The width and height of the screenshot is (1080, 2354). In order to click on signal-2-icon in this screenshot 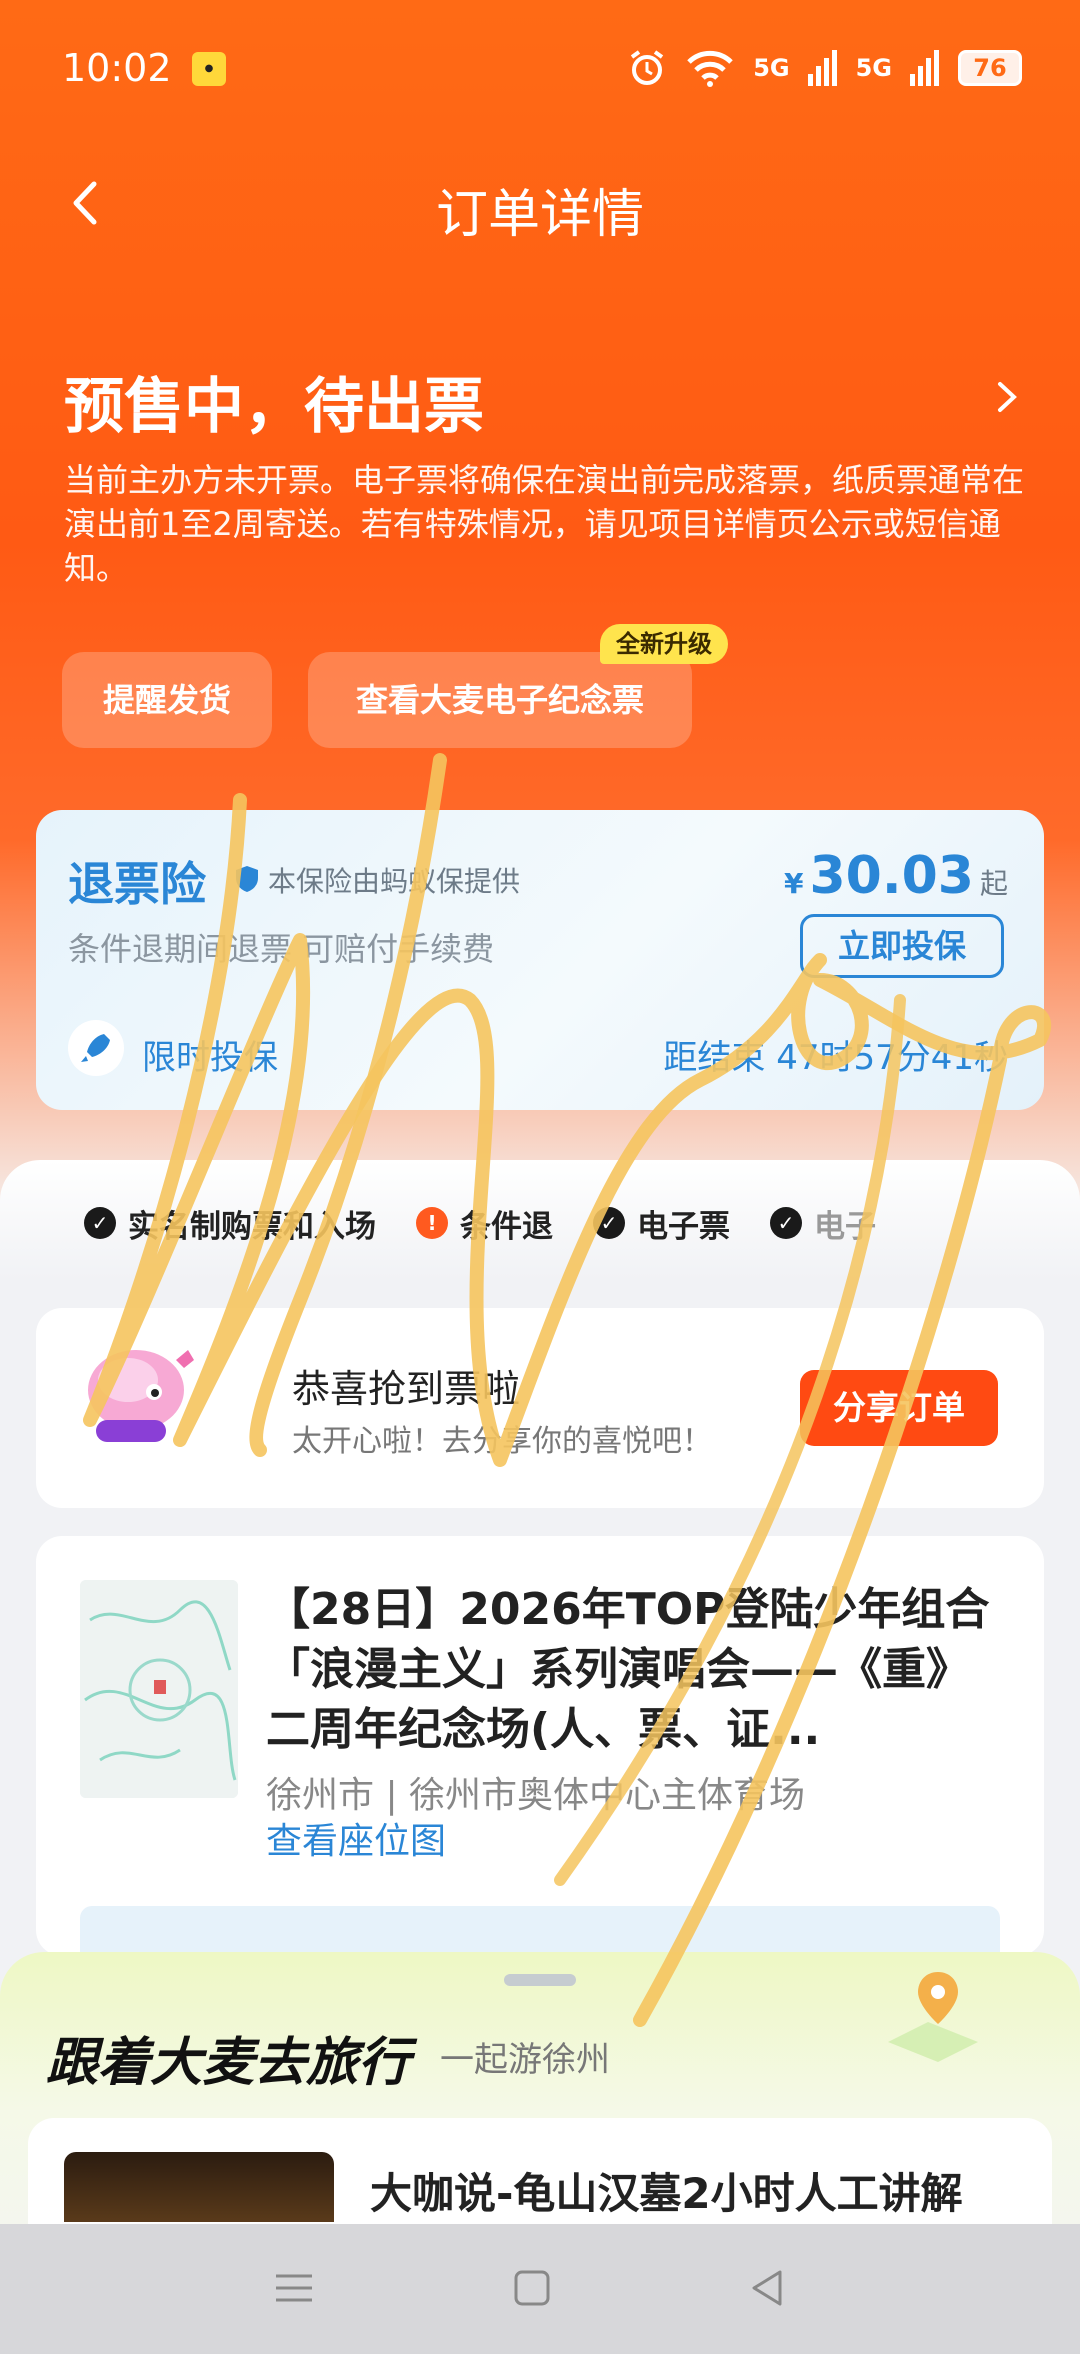, I will do `click(924, 68)`.